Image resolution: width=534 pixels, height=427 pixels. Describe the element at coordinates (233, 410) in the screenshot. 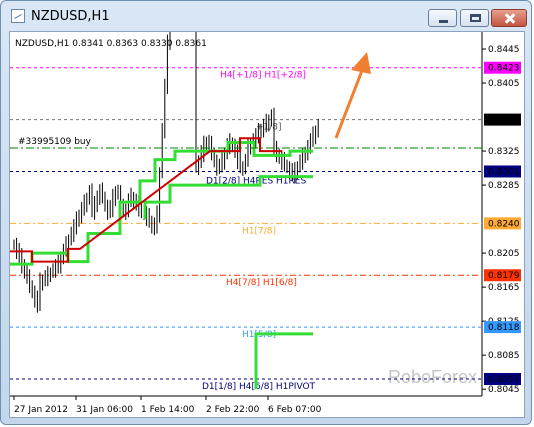

I see `time-tick-label: 2 Feb 22:00` at that location.